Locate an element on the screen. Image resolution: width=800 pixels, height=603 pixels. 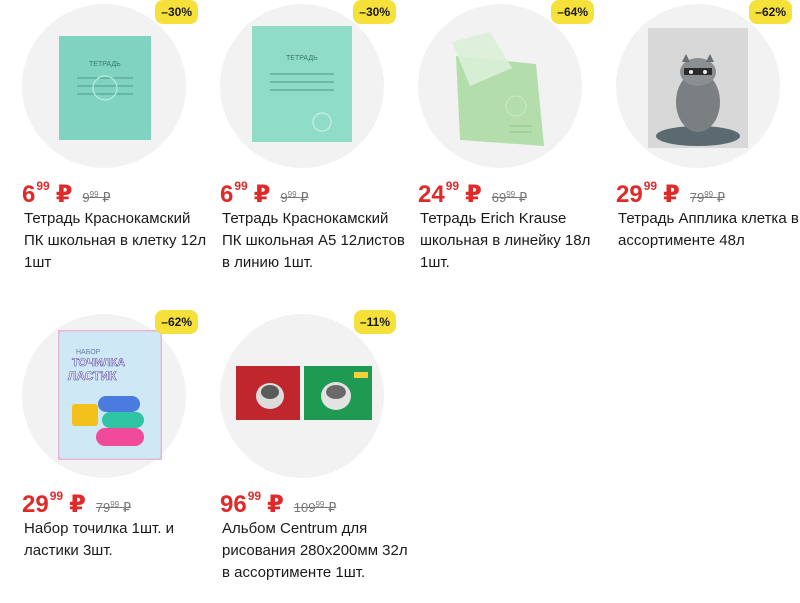
product-image: –11% is located at coordinates (308, 394).